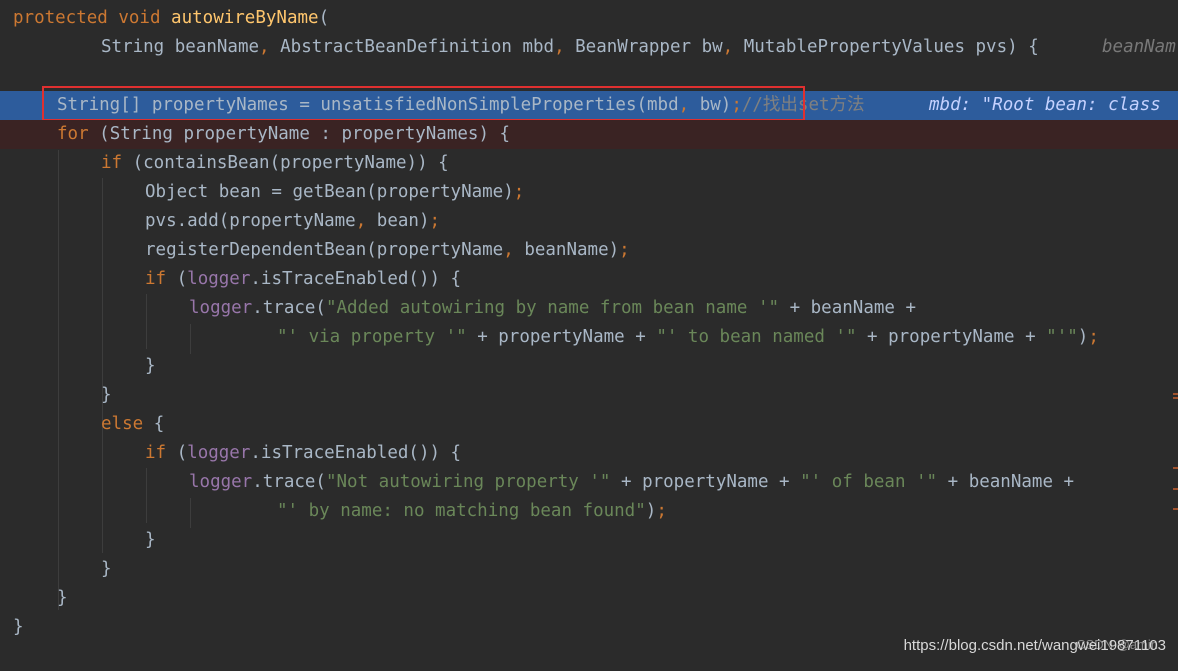  Describe the element at coordinates (589, 569) in the screenshot. I see `code-line-20: }` at that location.